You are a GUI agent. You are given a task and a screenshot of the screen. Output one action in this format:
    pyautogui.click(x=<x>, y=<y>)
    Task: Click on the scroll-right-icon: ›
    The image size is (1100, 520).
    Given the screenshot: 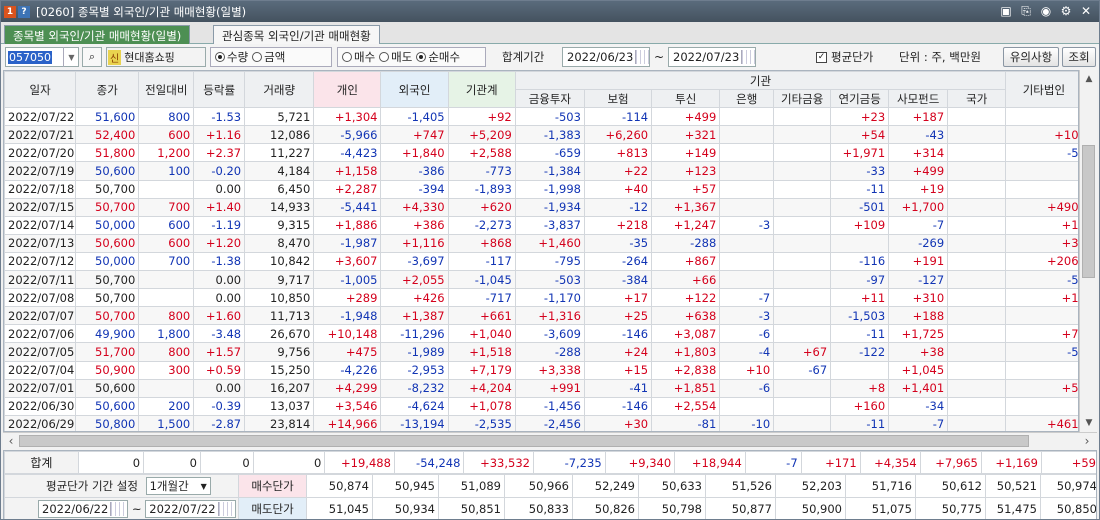 What is the action you would take?
    pyautogui.click(x=1087, y=441)
    